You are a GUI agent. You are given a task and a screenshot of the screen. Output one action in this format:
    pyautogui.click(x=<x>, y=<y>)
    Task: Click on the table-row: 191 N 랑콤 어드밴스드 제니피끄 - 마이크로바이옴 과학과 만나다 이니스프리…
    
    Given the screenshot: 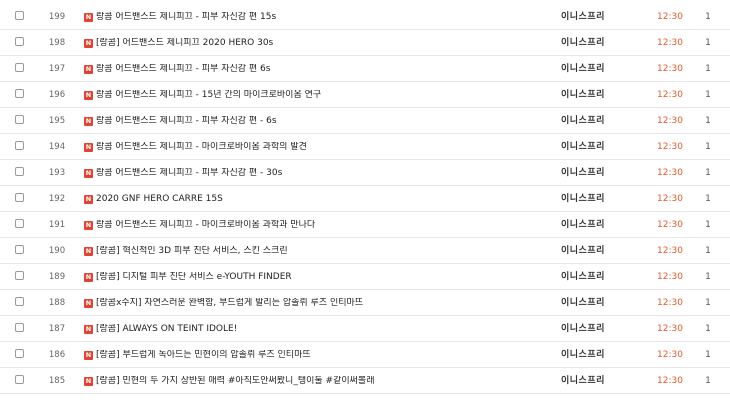 What is the action you would take?
    pyautogui.click(x=365, y=225)
    